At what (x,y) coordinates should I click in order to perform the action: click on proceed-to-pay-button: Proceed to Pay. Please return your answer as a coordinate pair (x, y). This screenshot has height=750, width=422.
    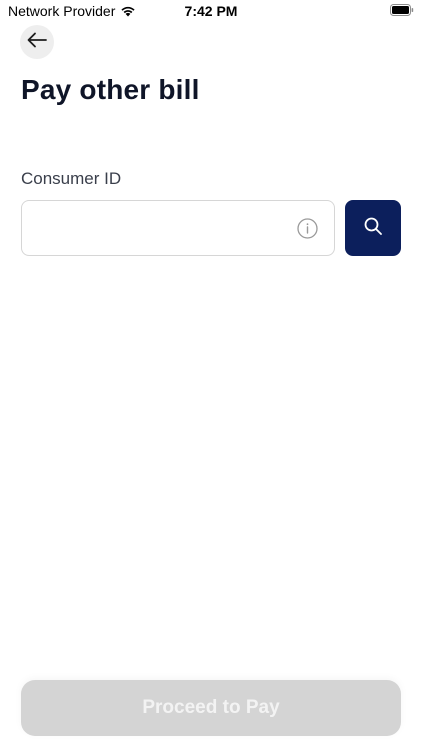
    Looking at the image, I should click on (211, 708).